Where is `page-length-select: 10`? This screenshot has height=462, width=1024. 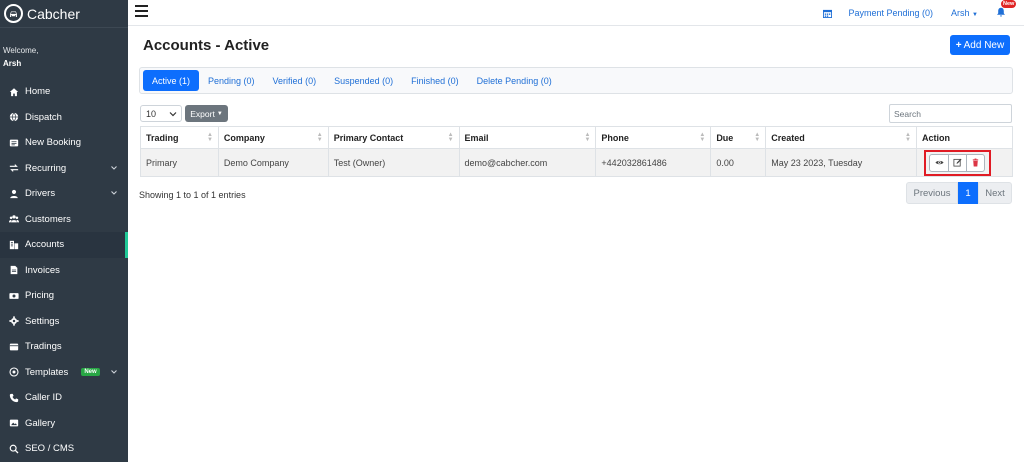
page-length-select: 10 is located at coordinates (161, 113).